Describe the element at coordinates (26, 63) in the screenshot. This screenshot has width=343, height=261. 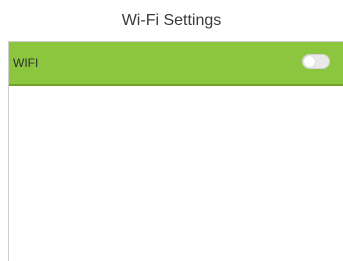
I see `wifi-label: WIFI` at that location.